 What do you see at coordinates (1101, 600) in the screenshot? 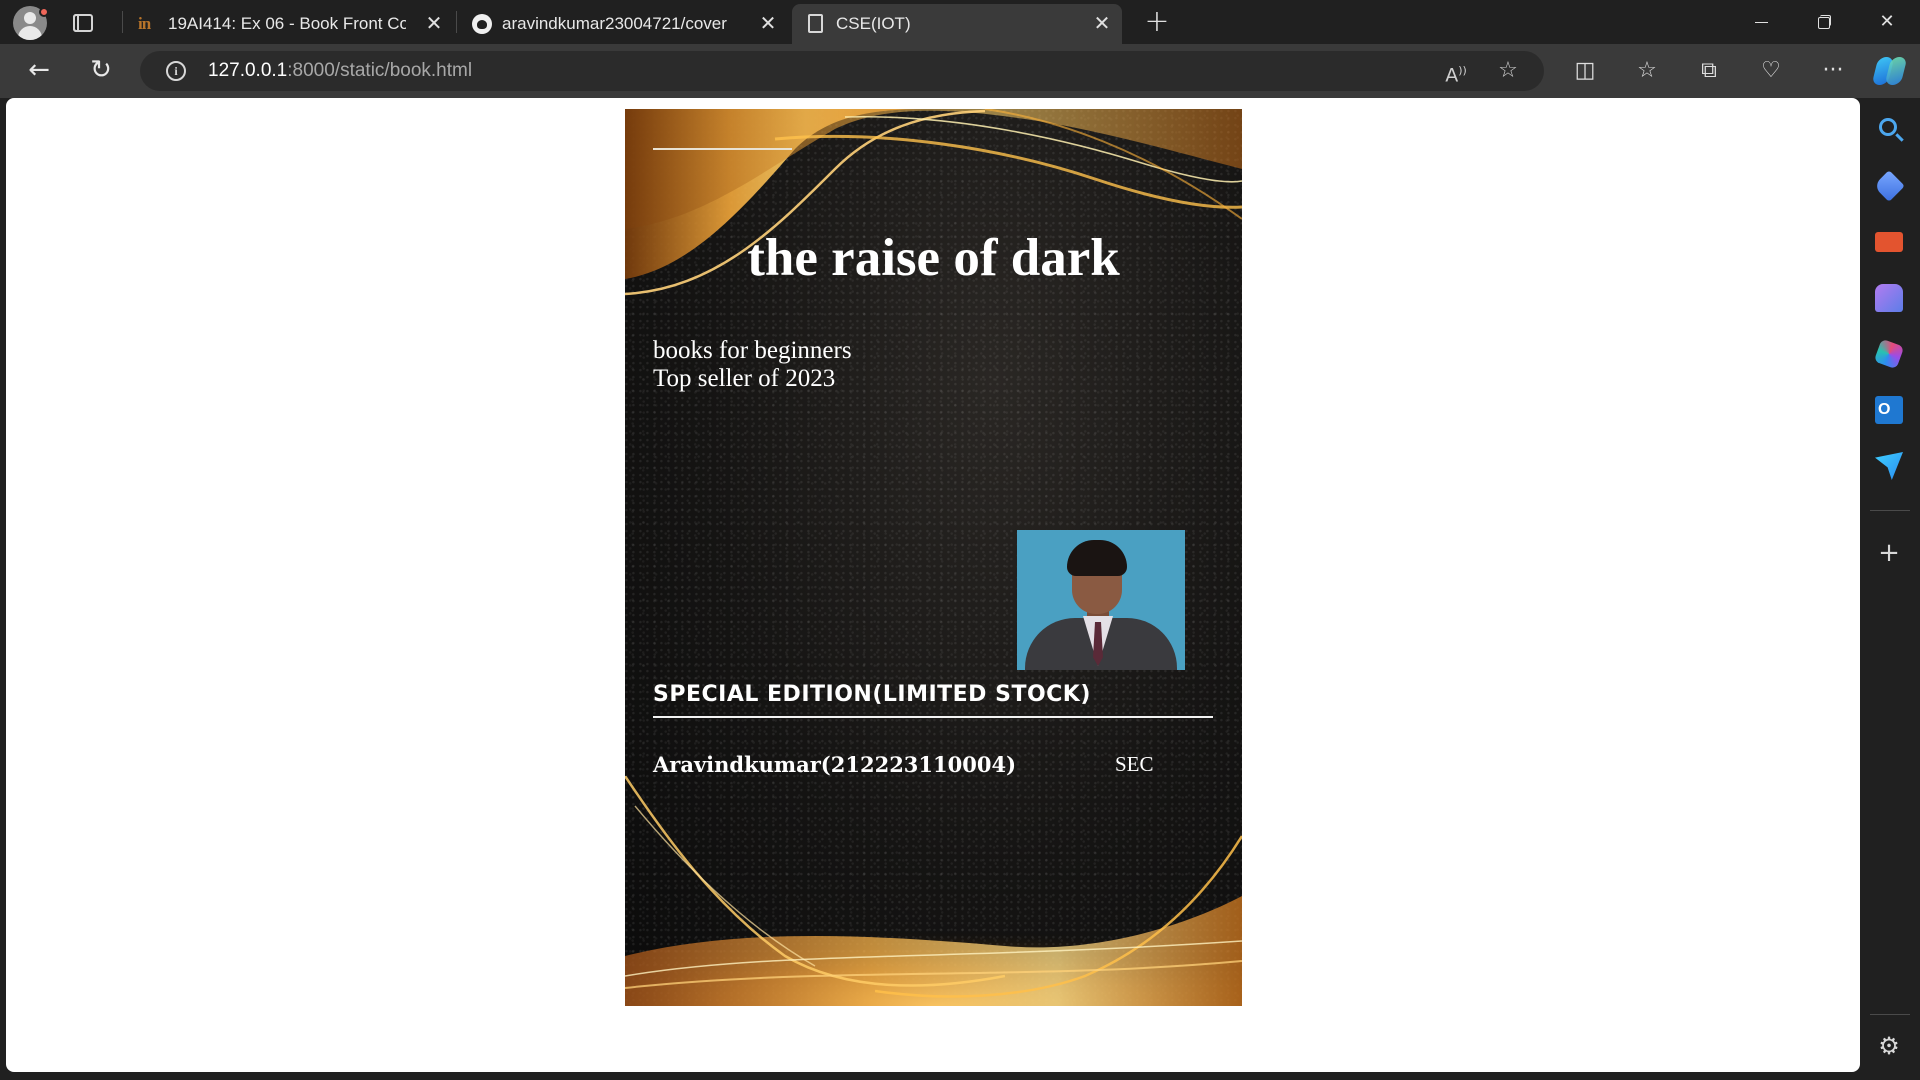
I see `author-photo` at bounding box center [1101, 600].